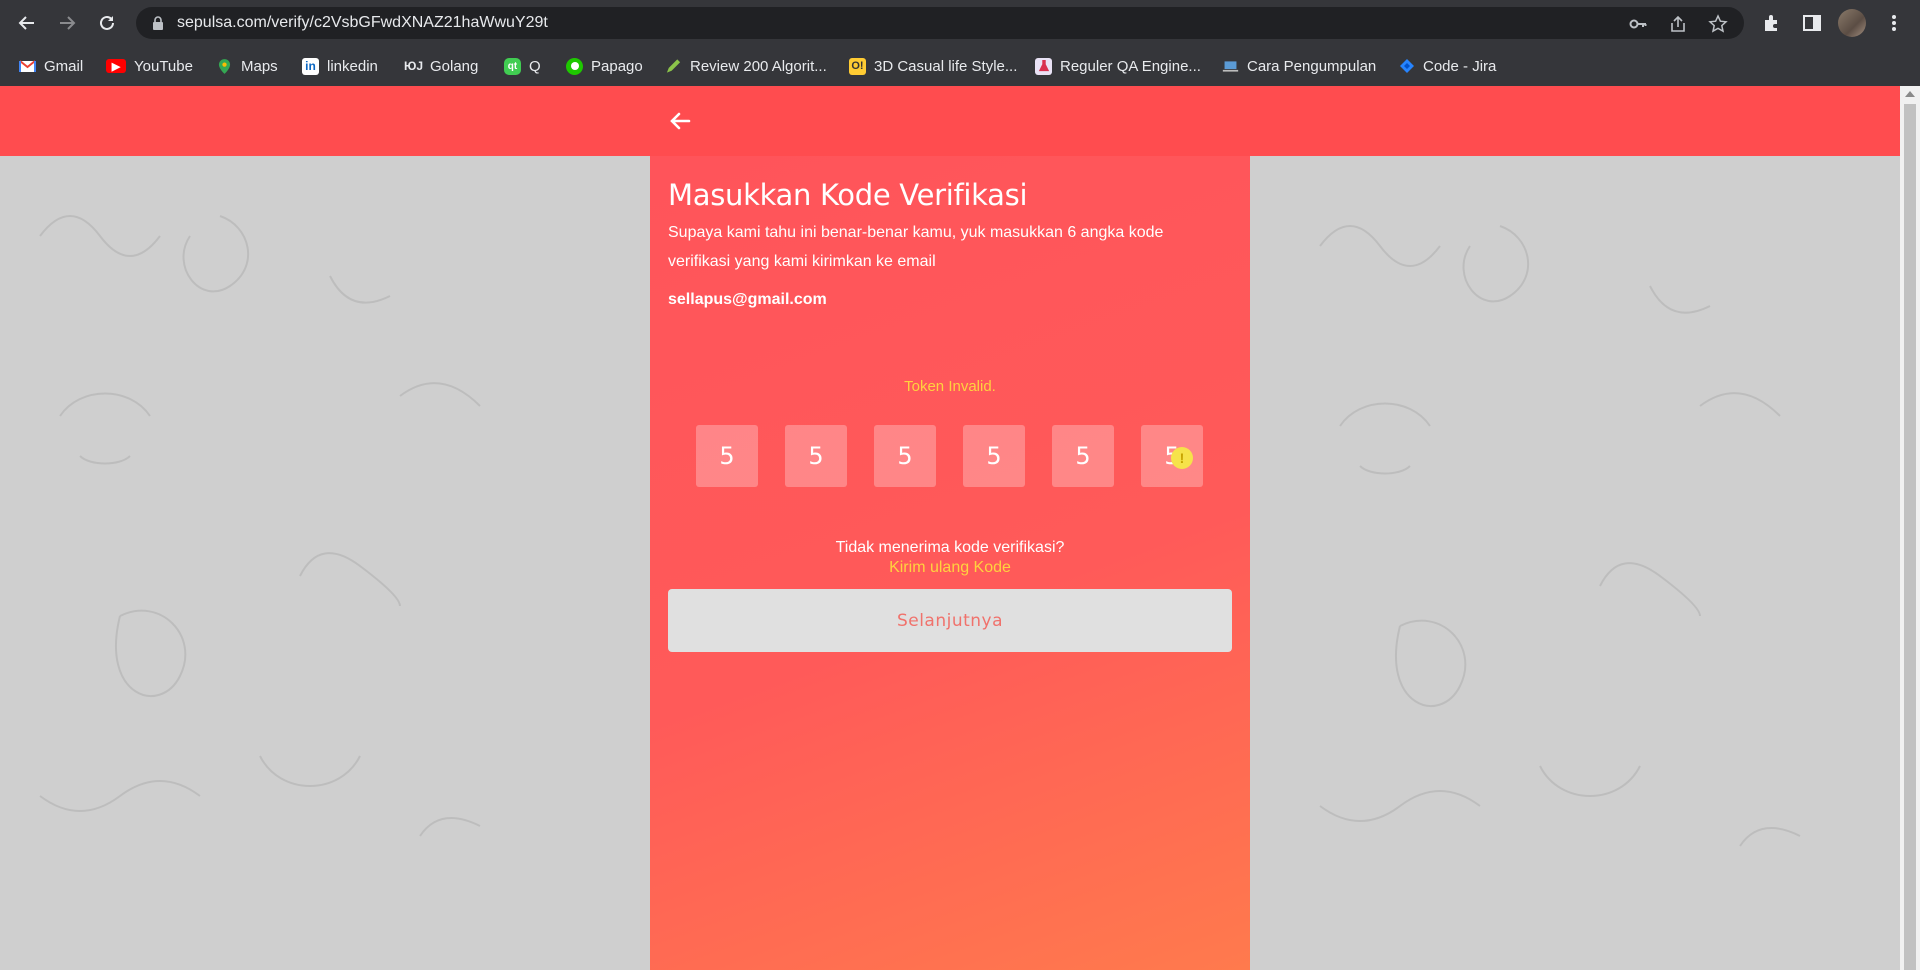 The height and width of the screenshot is (970, 1920). Describe the element at coordinates (857, 66) in the screenshot. I see `o-icon: O!` at that location.